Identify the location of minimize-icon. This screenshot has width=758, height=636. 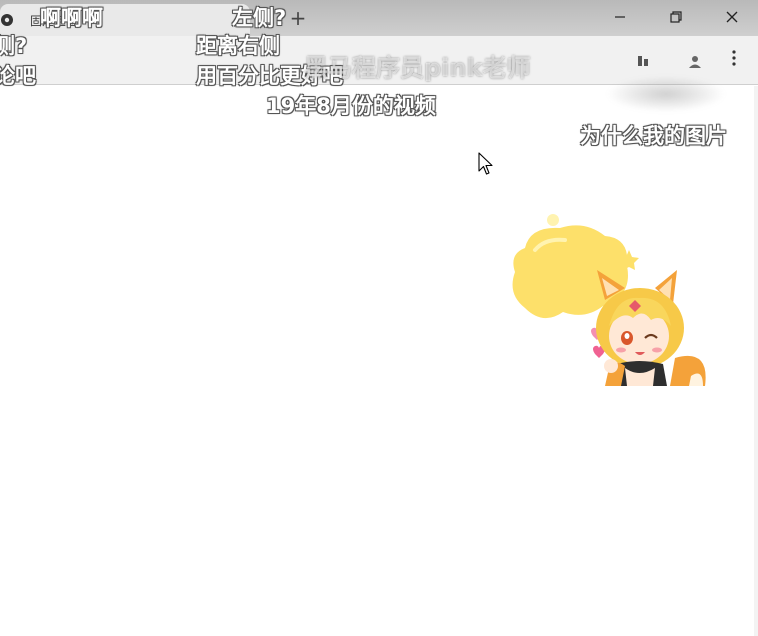
(620, 17).